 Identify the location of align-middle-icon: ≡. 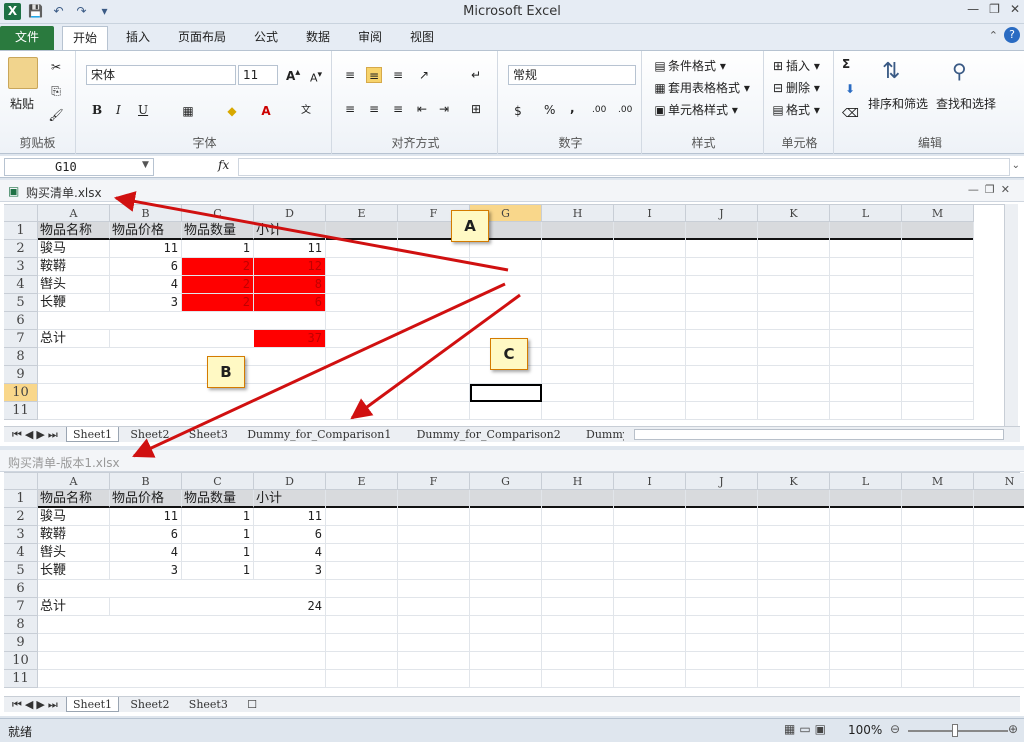
(374, 75).